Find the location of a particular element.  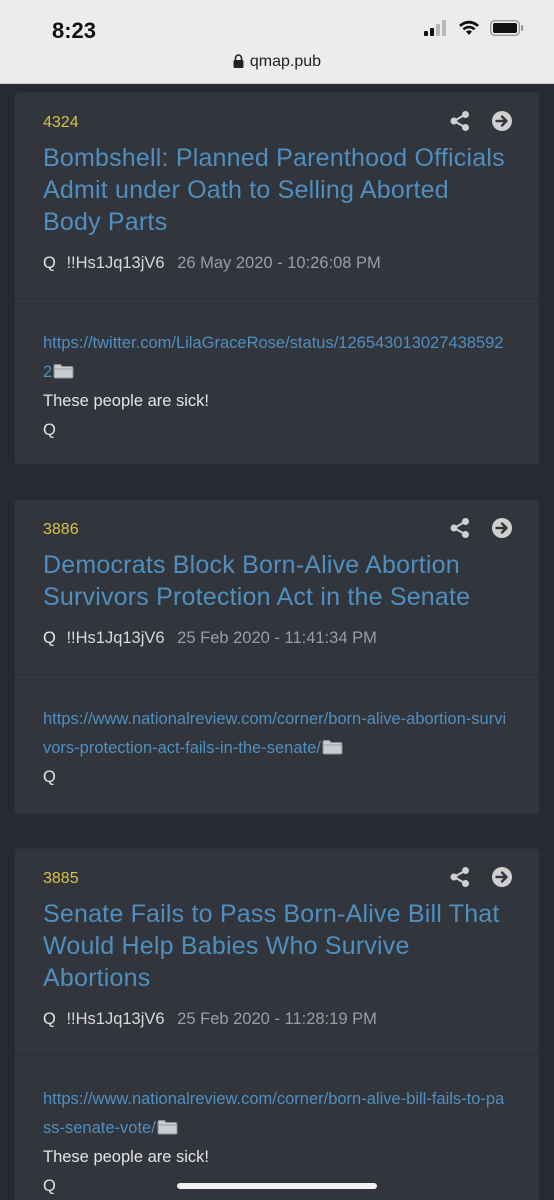

post-number: 3886 is located at coordinates (277, 530).